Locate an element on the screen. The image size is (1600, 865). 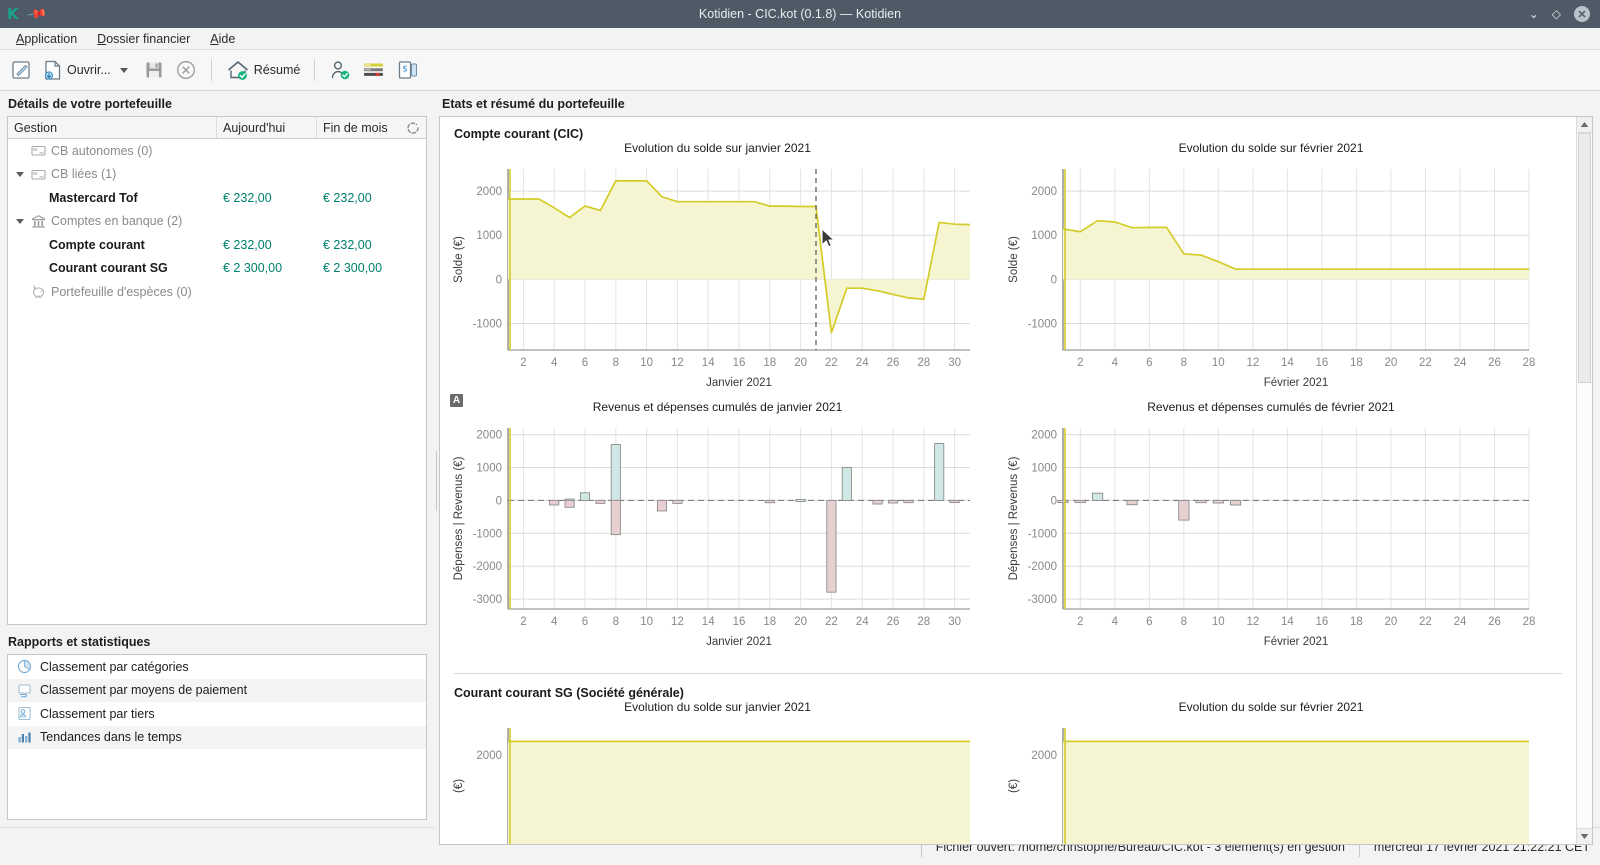
third-parties-button is located at coordinates (340, 70).